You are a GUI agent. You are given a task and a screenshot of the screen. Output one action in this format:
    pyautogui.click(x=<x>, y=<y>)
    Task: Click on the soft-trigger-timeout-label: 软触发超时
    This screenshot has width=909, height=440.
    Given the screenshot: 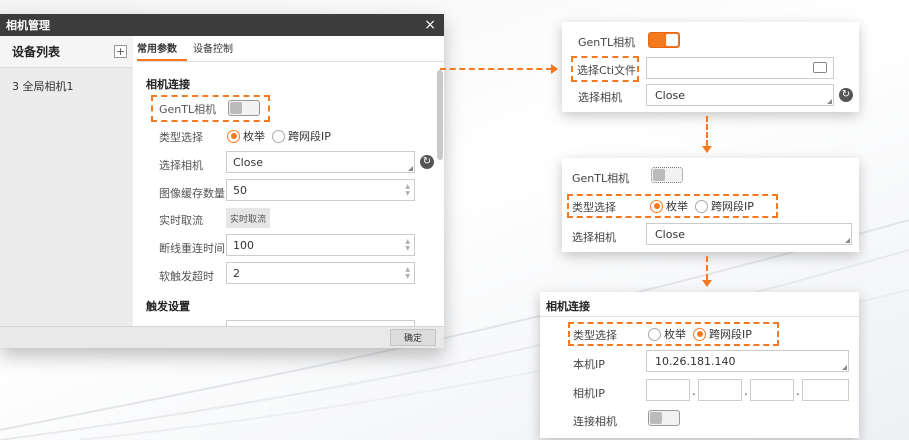 What is the action you would take?
    pyautogui.click(x=186, y=276)
    